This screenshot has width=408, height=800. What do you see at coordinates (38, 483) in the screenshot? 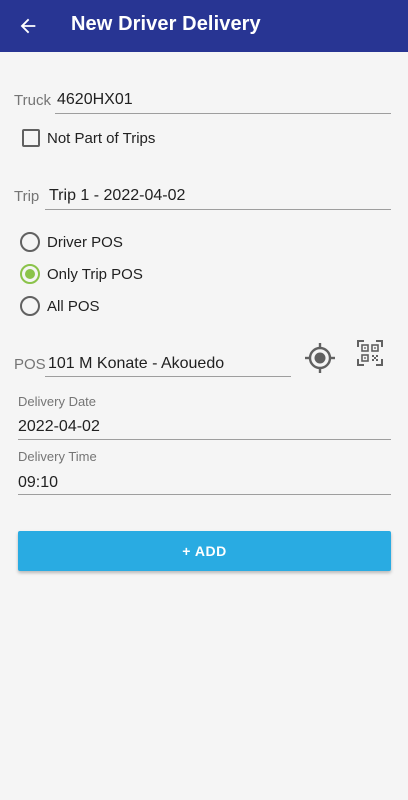
I see `delivery-time-field: 09:10` at bounding box center [38, 483].